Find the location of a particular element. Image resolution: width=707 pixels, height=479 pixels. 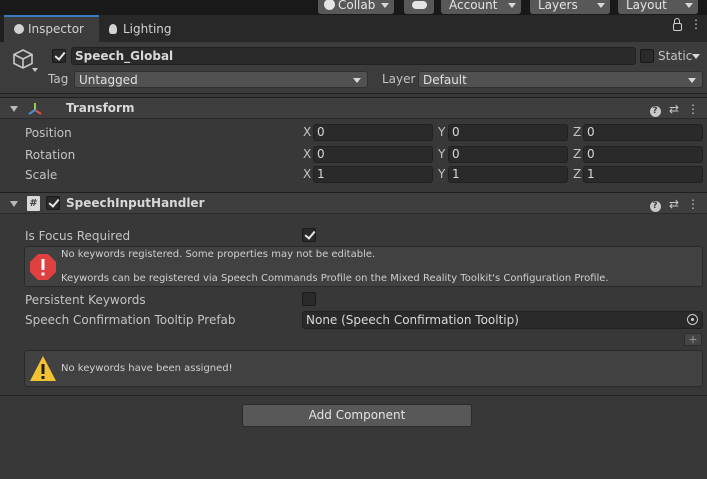

layer-caret-icon is located at coordinates (692, 80).